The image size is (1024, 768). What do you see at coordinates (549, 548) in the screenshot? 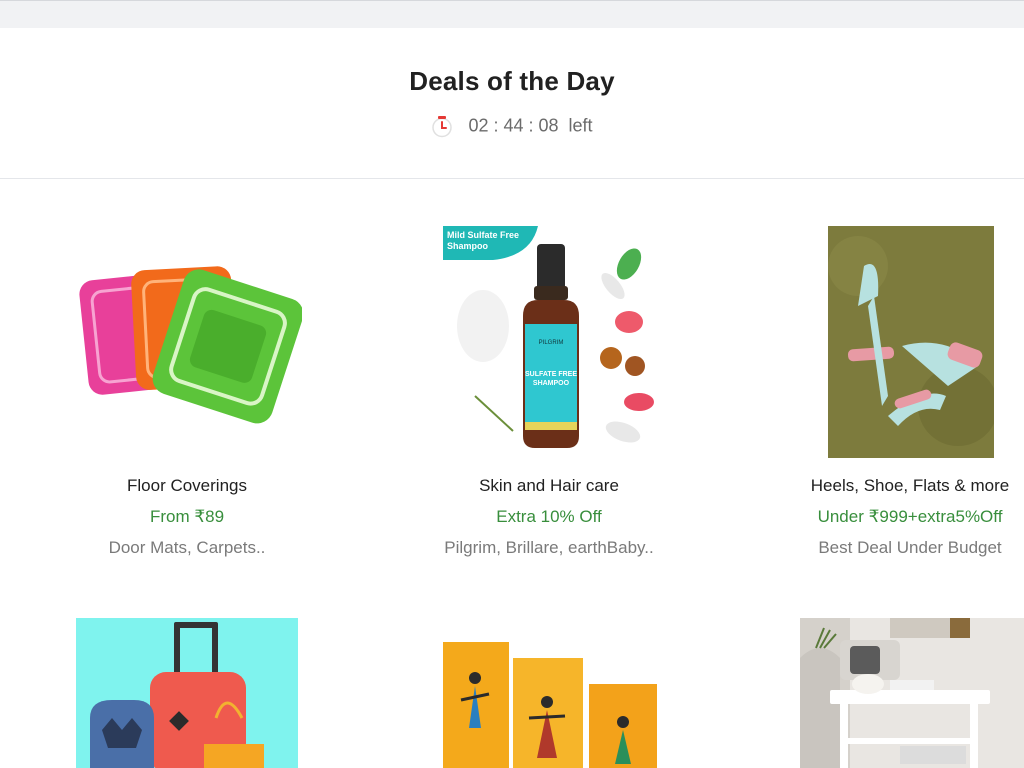
I see `deal-subtitle: Pilgrim, Brillare, earthBaby..` at bounding box center [549, 548].